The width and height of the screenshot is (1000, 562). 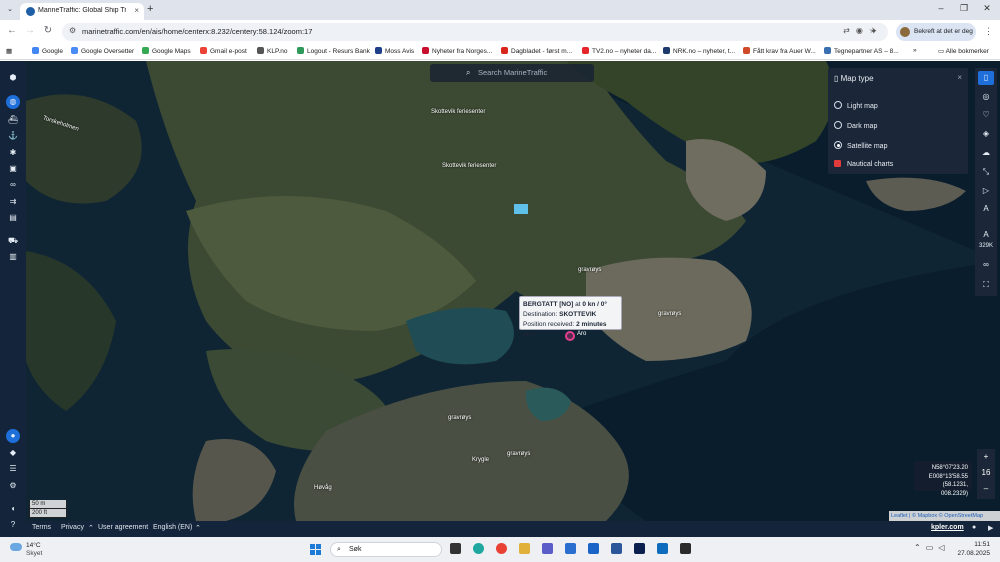 I want to click on radio-dark, so click(x=838, y=125).